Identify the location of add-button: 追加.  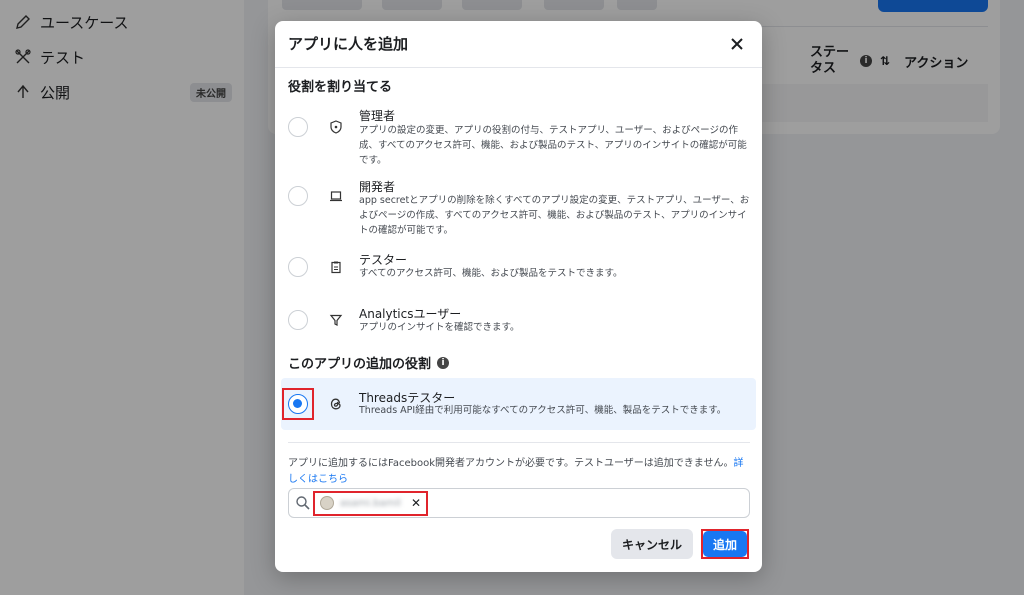
(725, 544).